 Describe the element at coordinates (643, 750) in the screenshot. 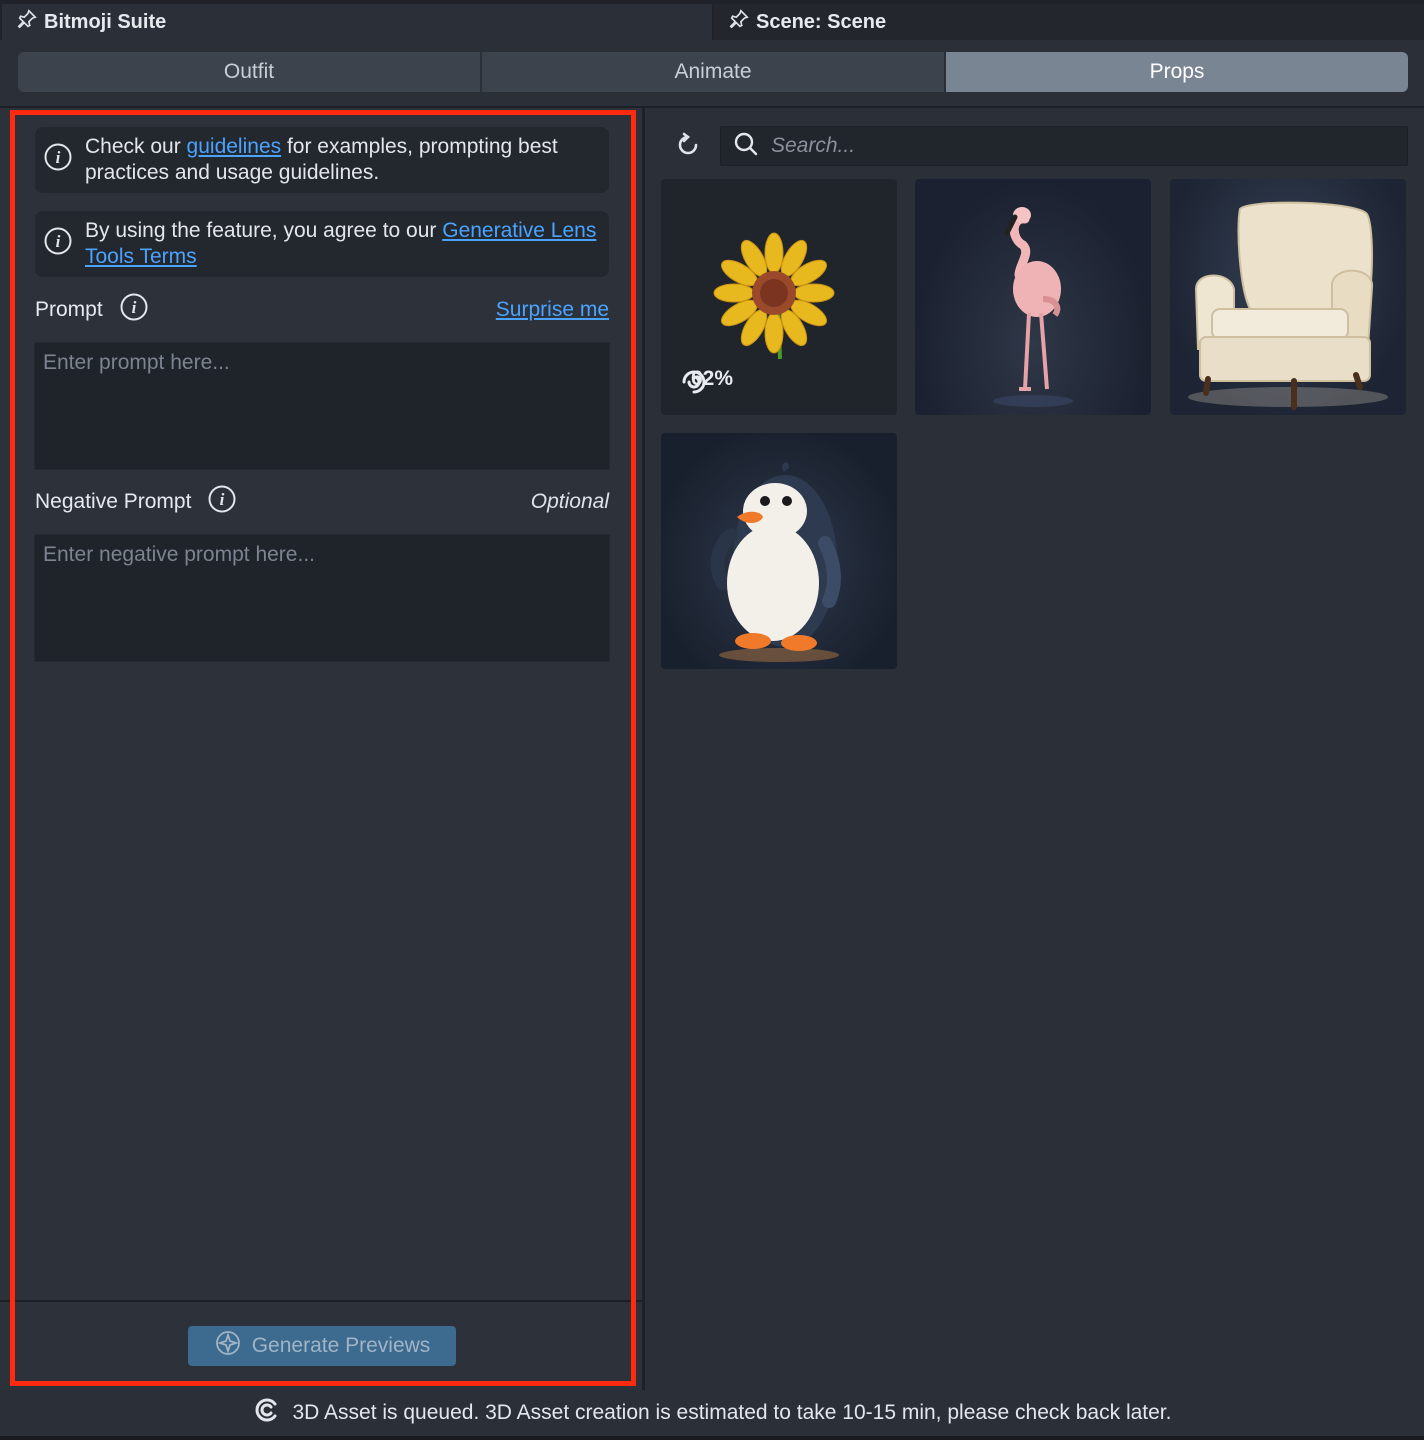

I see `panel-divider` at that location.